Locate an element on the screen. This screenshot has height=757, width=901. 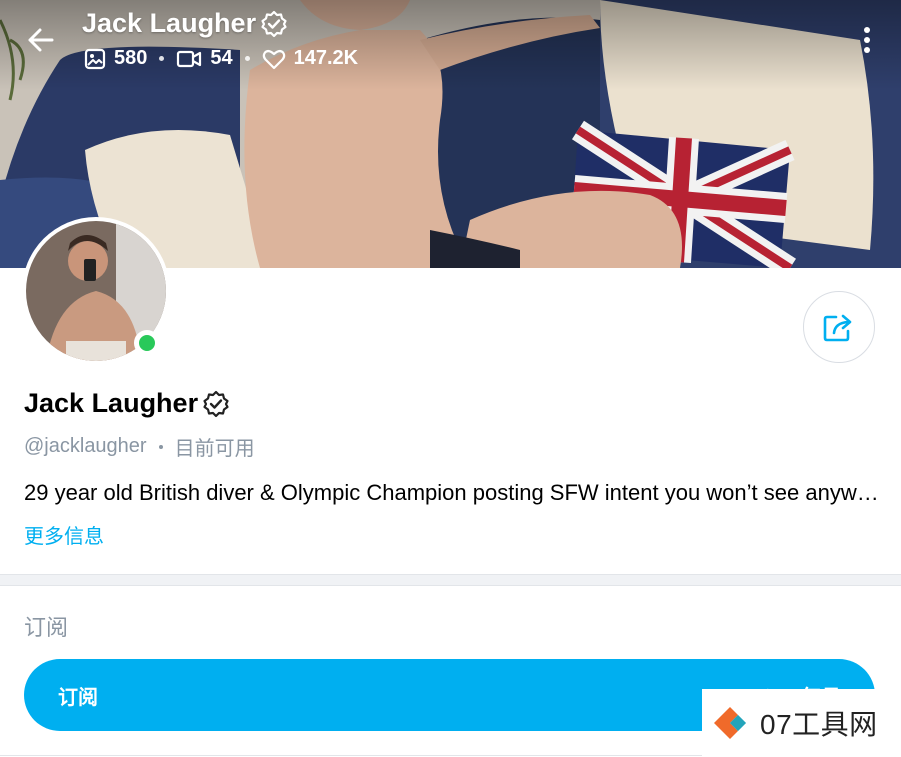
header-name: Jack Laugher is located at coordinates (169, 23).